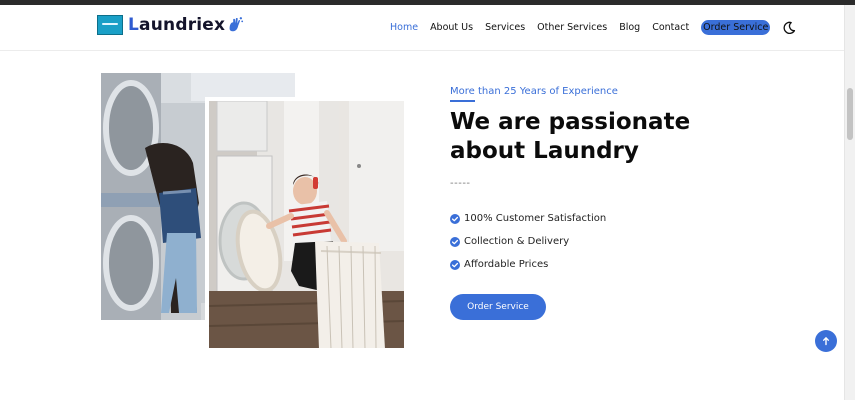 The width and height of the screenshot is (855, 400). What do you see at coordinates (789, 28) in the screenshot?
I see `moon-icon` at bounding box center [789, 28].